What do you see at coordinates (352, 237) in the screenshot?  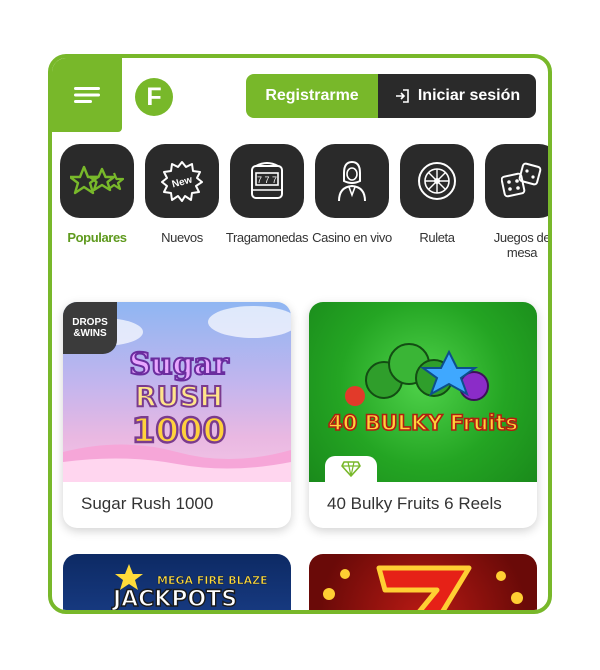 I see `category-label: Casino en vivo` at bounding box center [352, 237].